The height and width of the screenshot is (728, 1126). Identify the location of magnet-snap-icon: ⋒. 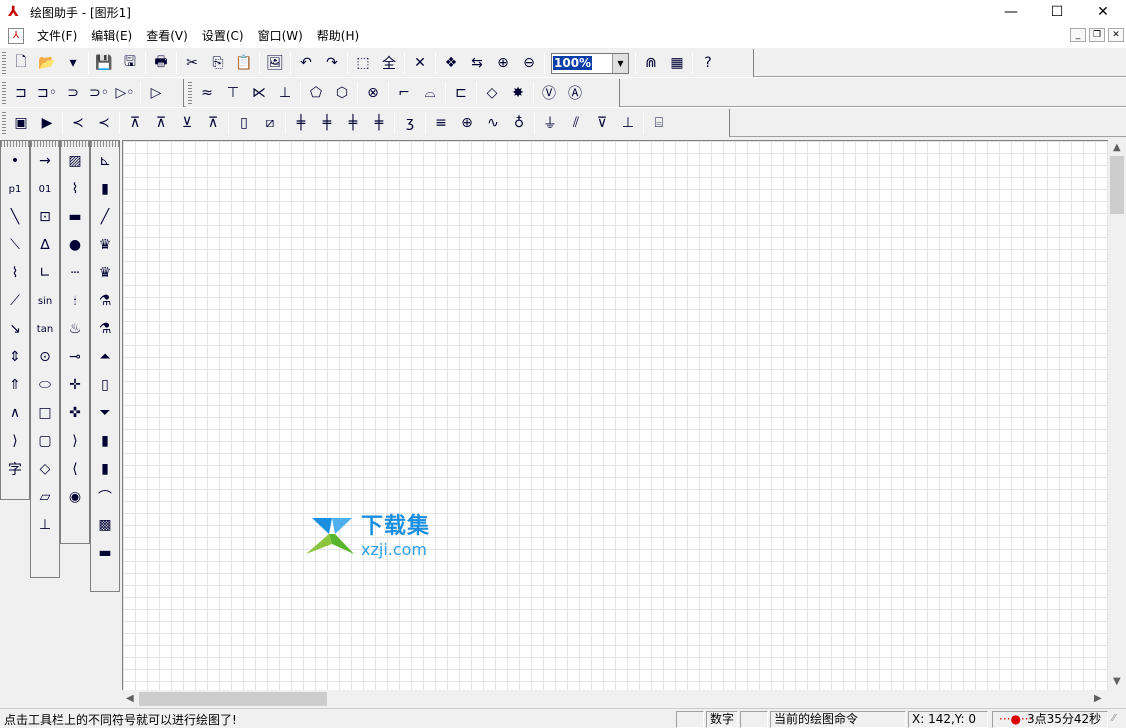
(651, 63).